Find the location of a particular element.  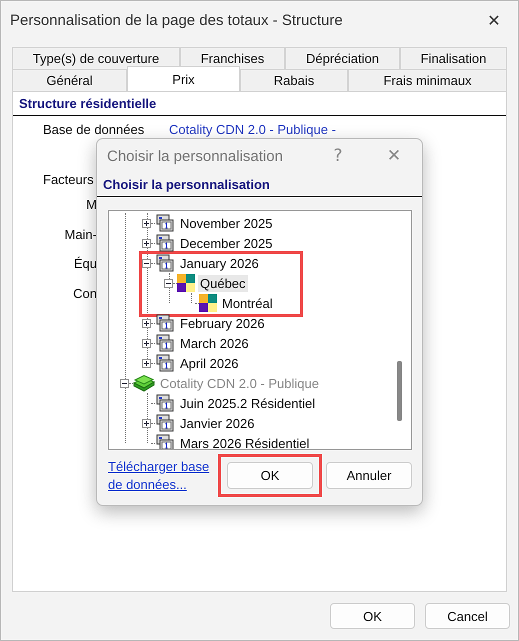

tab: Rabais is located at coordinates (294, 80).